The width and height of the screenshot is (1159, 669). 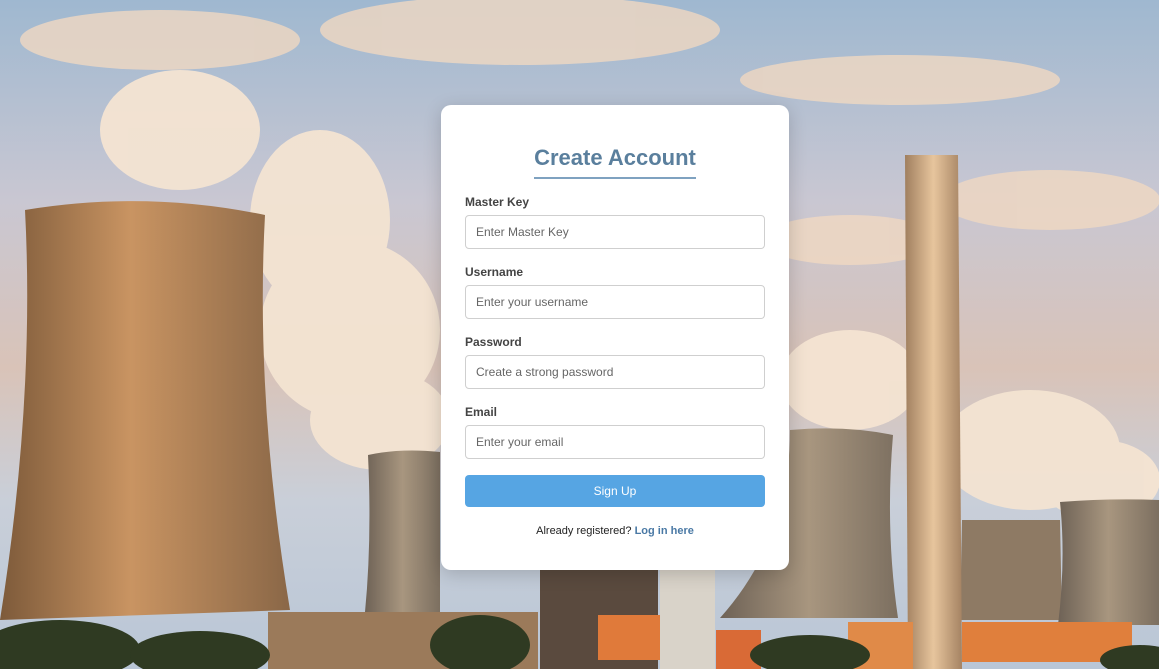 I want to click on master-key-label: Master Key, so click(x=497, y=202).